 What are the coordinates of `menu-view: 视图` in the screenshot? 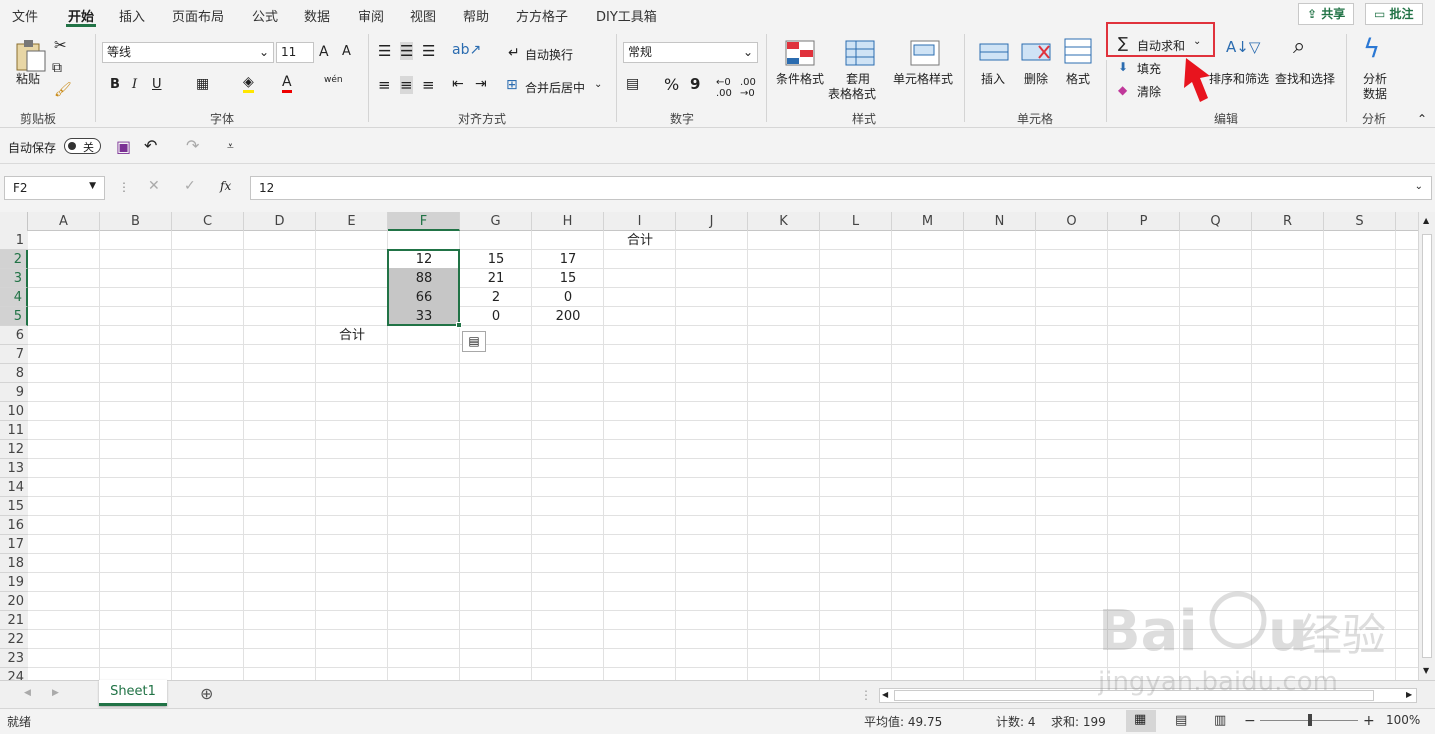 It's located at (423, 15).